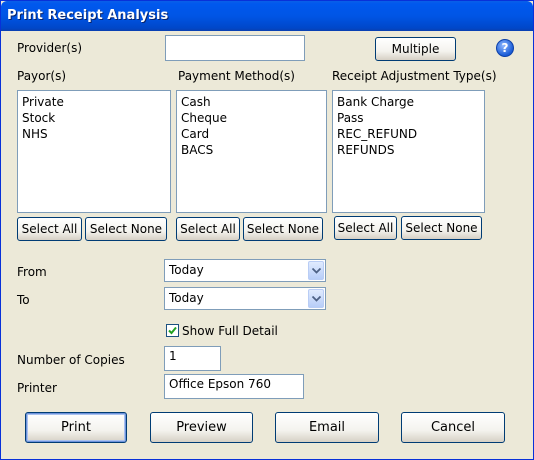  What do you see at coordinates (415, 49) in the screenshot?
I see `multiple-button: Multiple` at bounding box center [415, 49].